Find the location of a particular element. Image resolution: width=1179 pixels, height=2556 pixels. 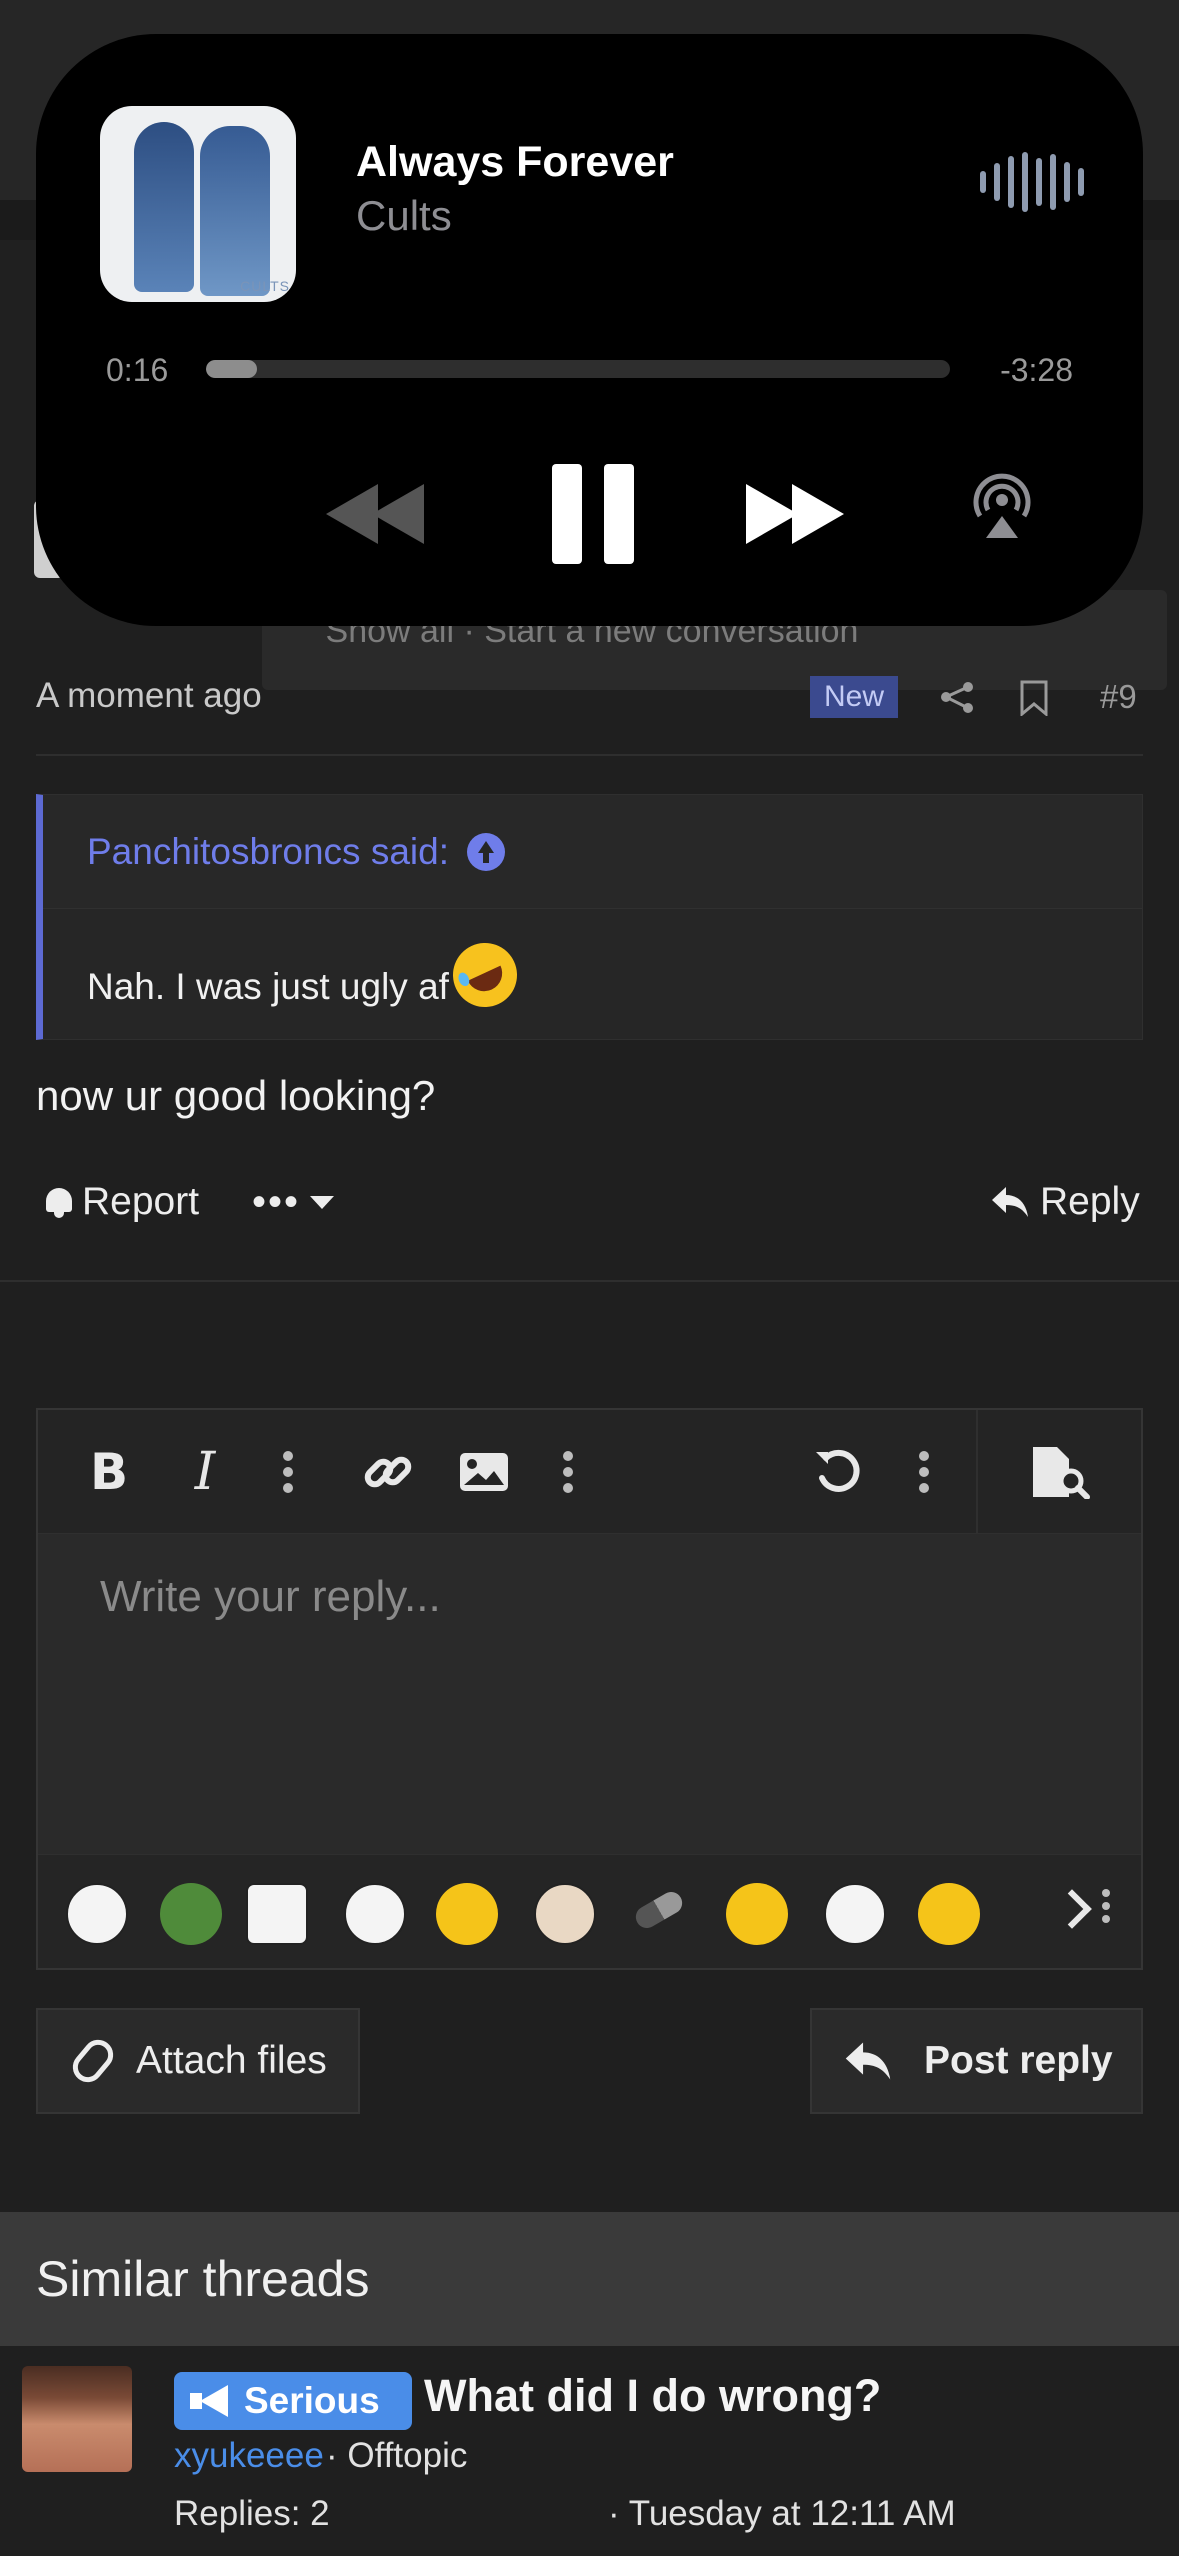

post-body: now ur good looking? is located at coordinates (236, 1095).